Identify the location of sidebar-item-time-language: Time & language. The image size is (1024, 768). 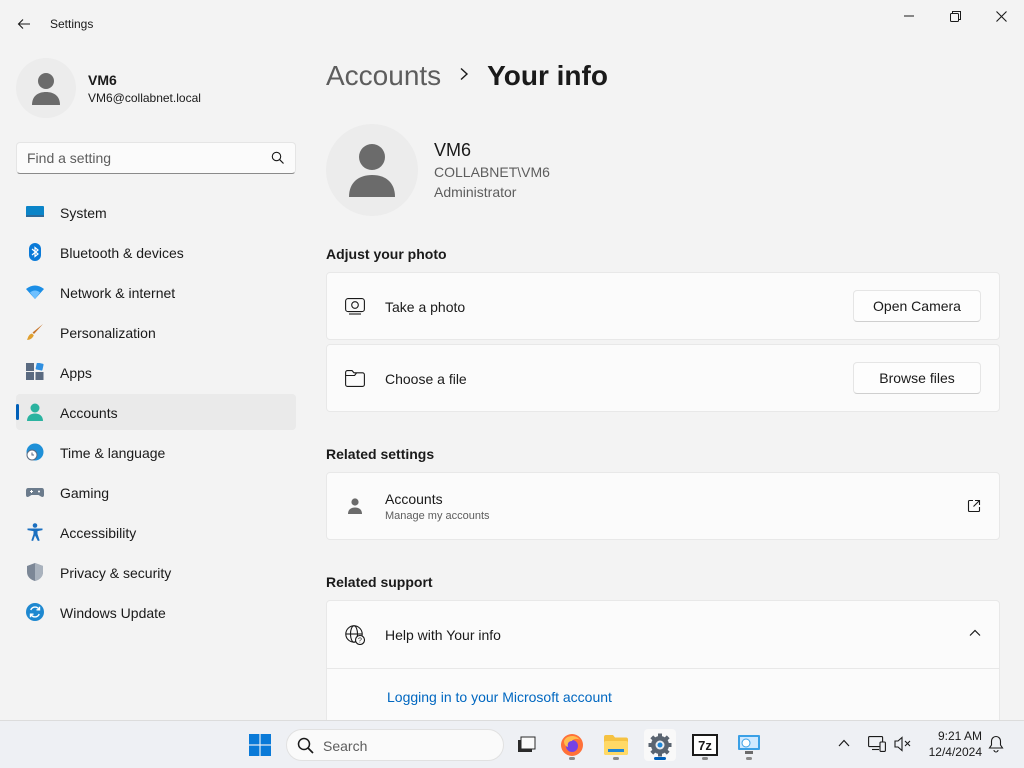
(156, 452).